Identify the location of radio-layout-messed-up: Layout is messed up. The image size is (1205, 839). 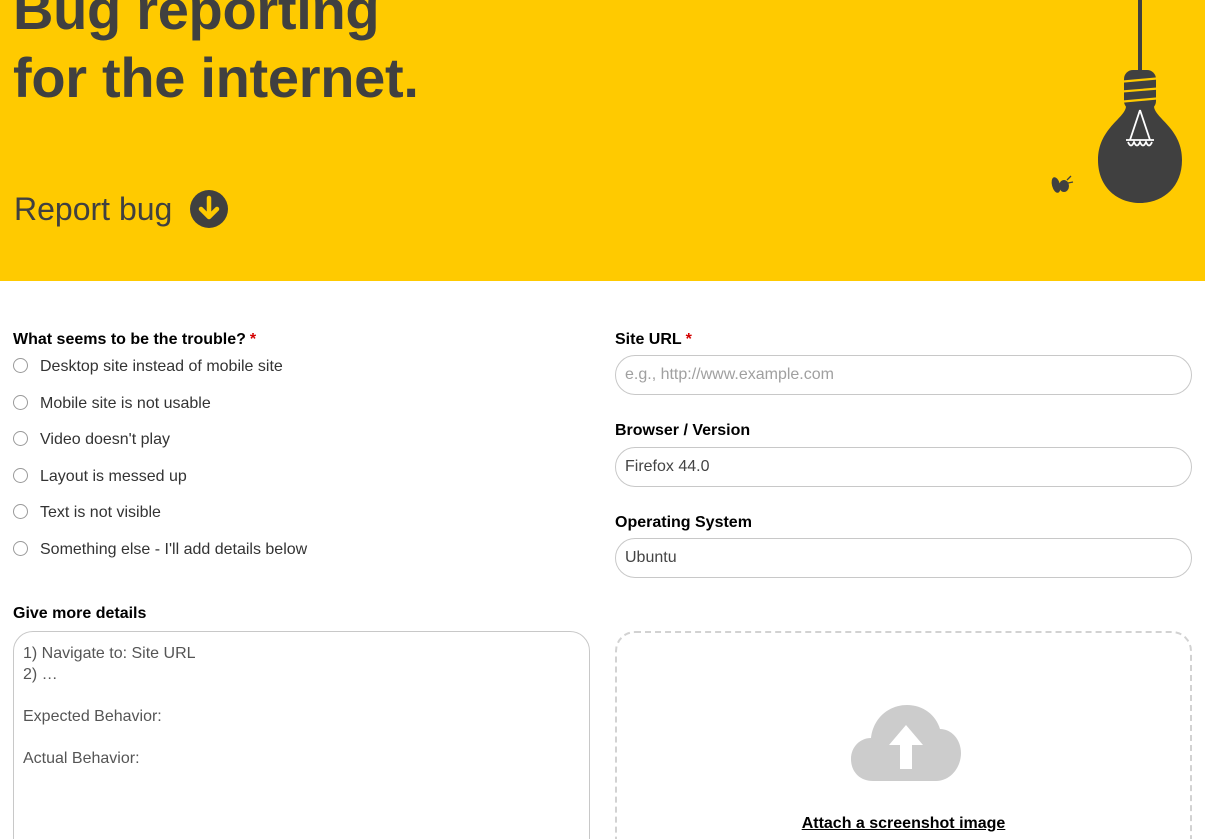
(100, 476).